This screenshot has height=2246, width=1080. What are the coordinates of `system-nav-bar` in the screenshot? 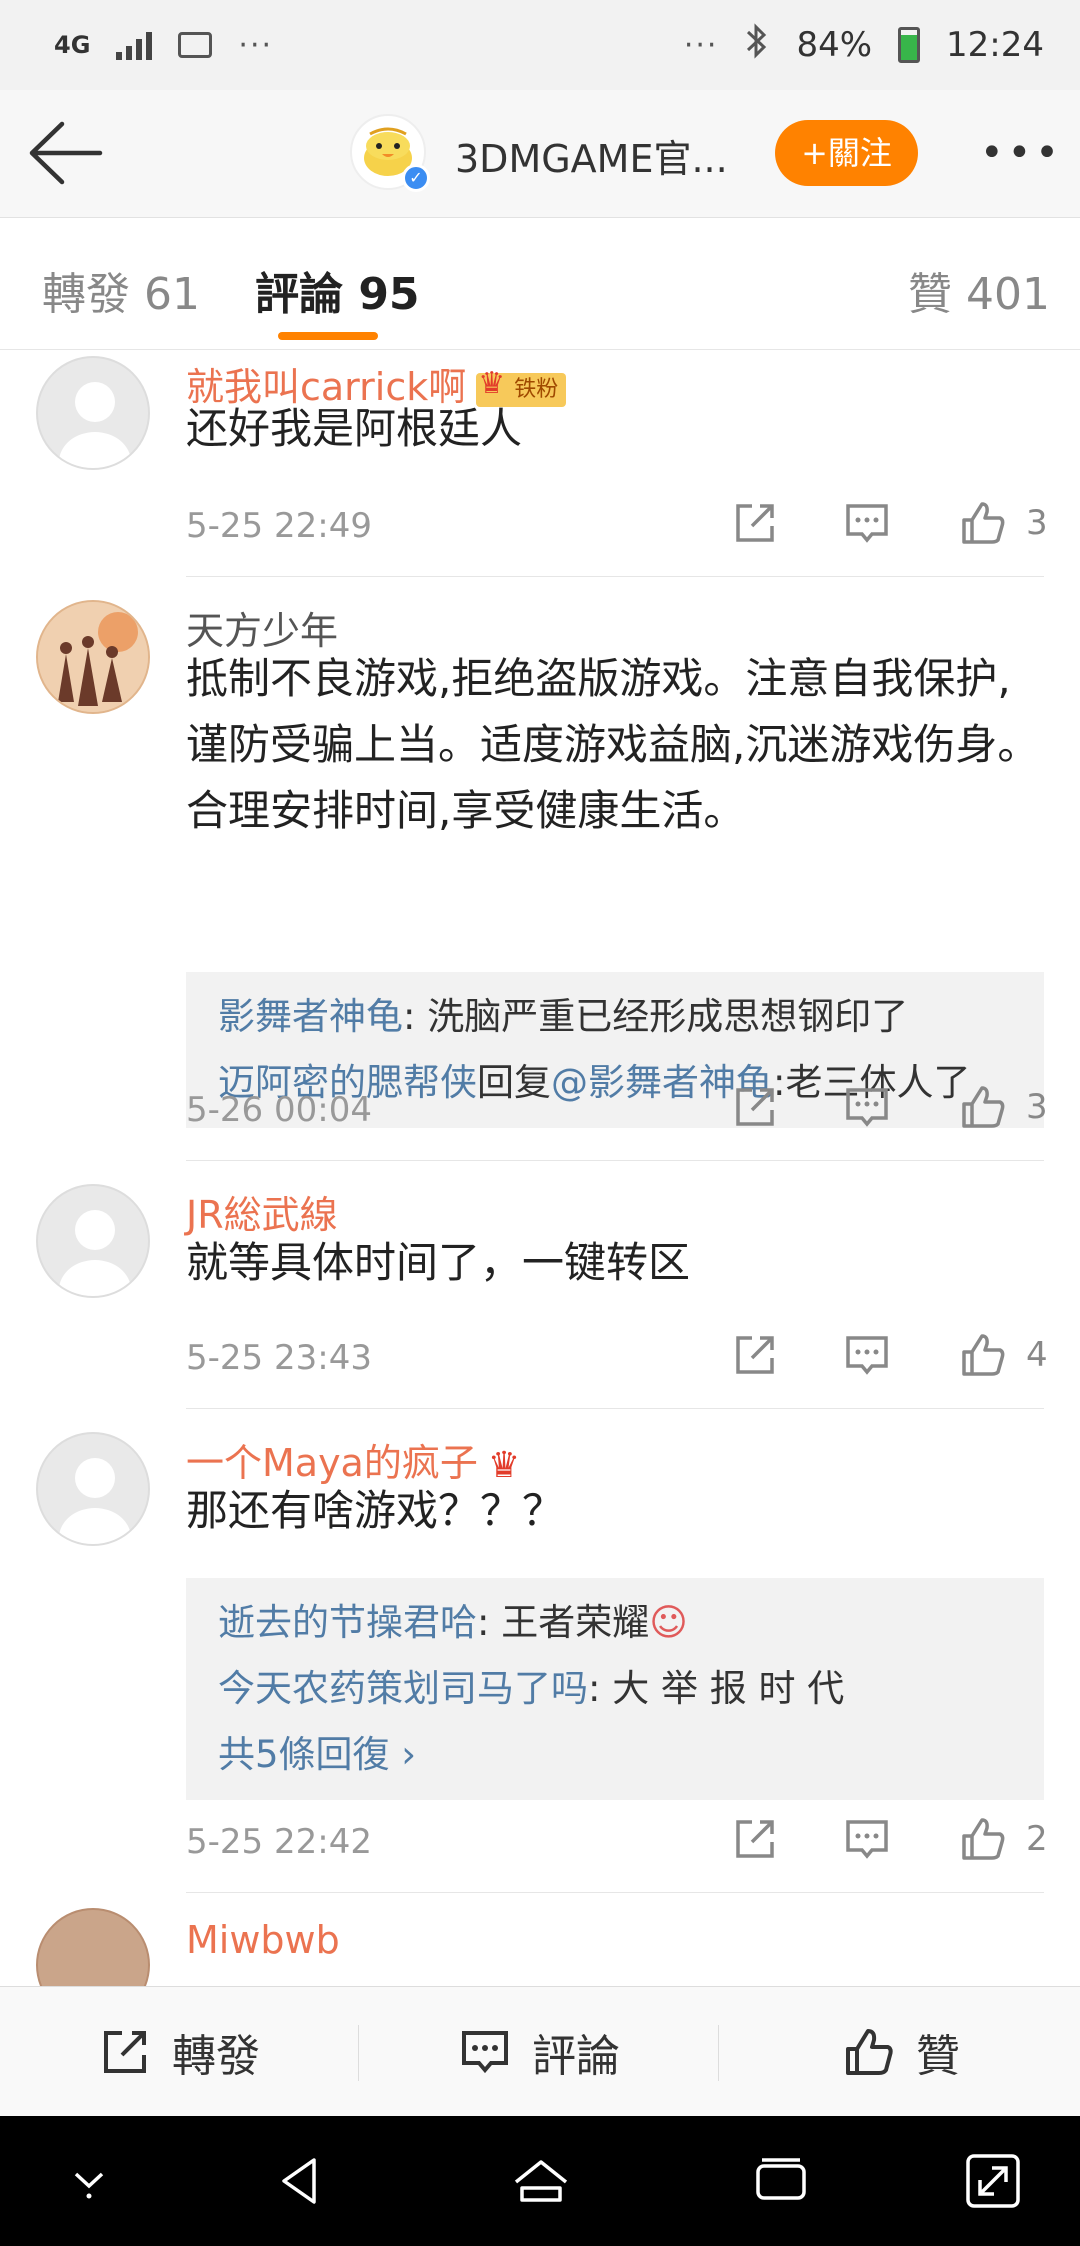 It's located at (540, 2181).